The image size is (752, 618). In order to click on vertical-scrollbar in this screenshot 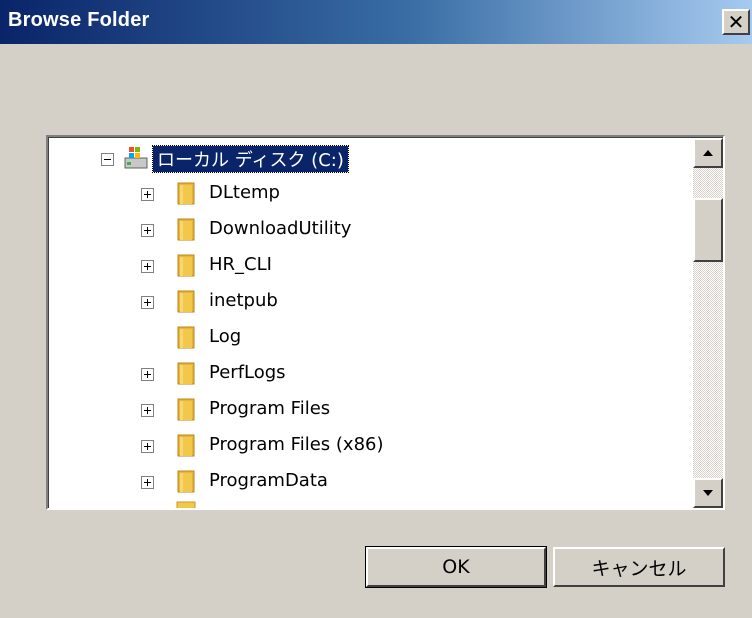, I will do `click(708, 323)`.